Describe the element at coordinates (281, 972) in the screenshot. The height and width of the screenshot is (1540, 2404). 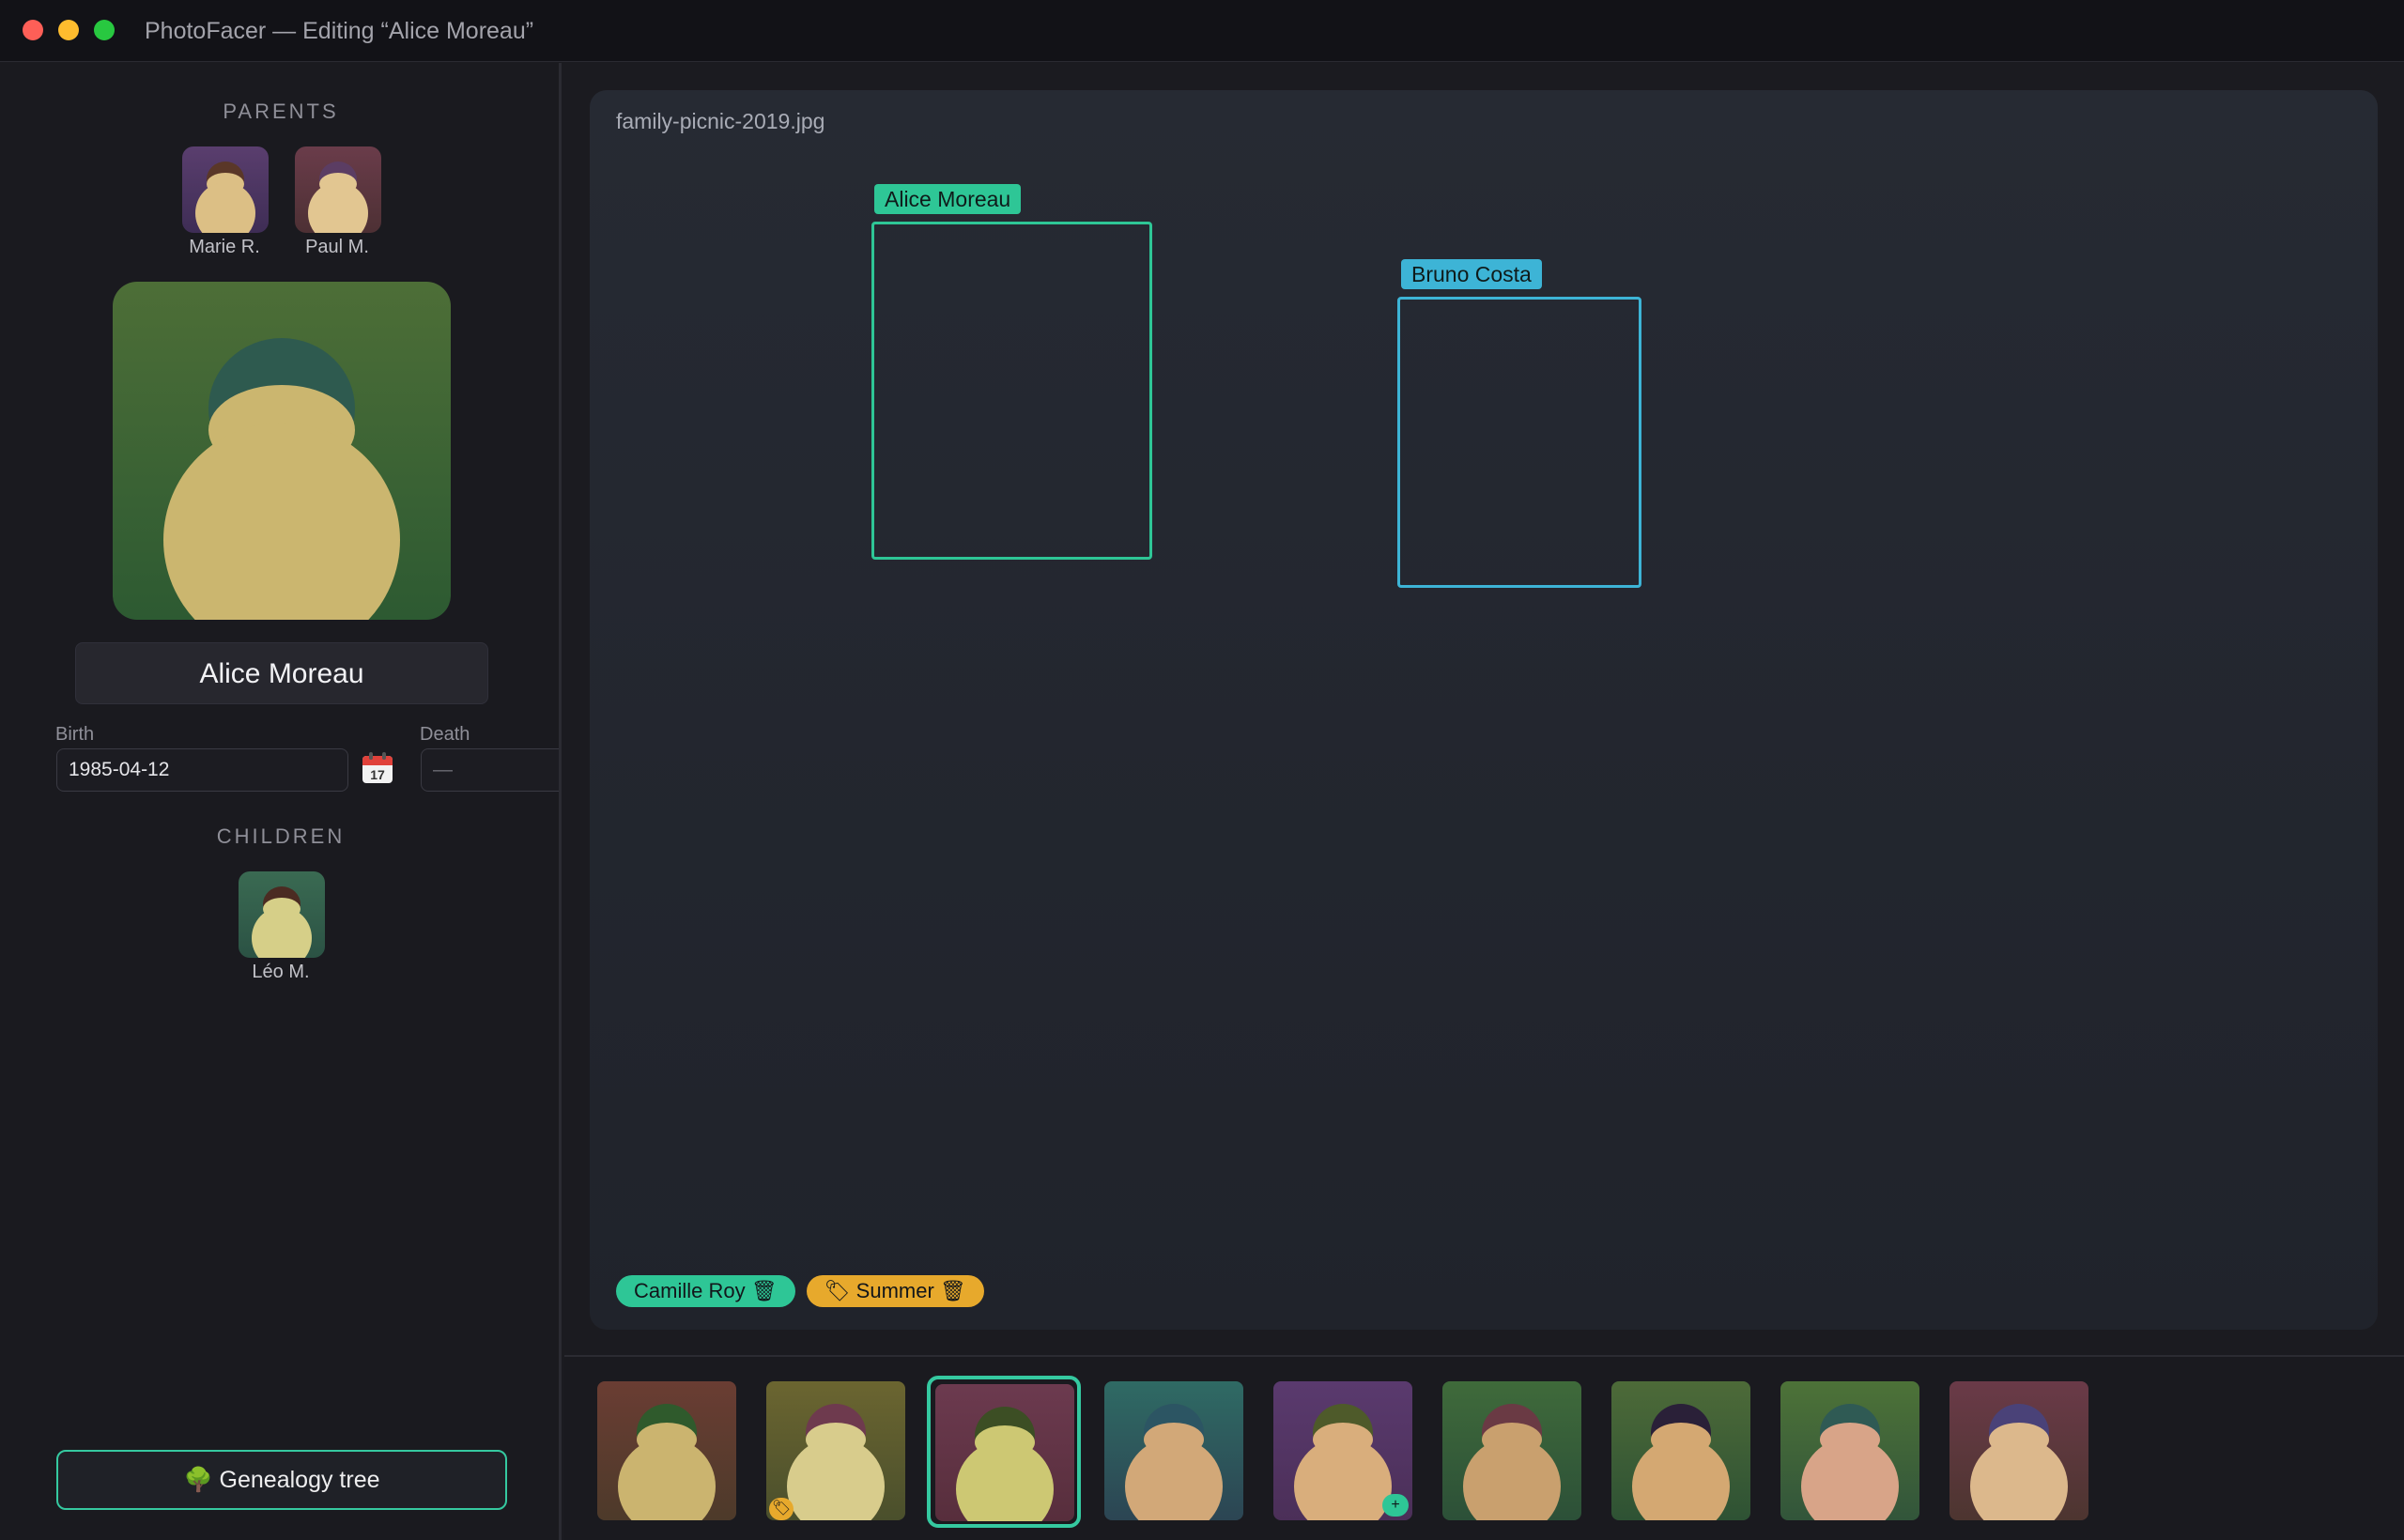
I see `child-name-1: Léo M.` at that location.